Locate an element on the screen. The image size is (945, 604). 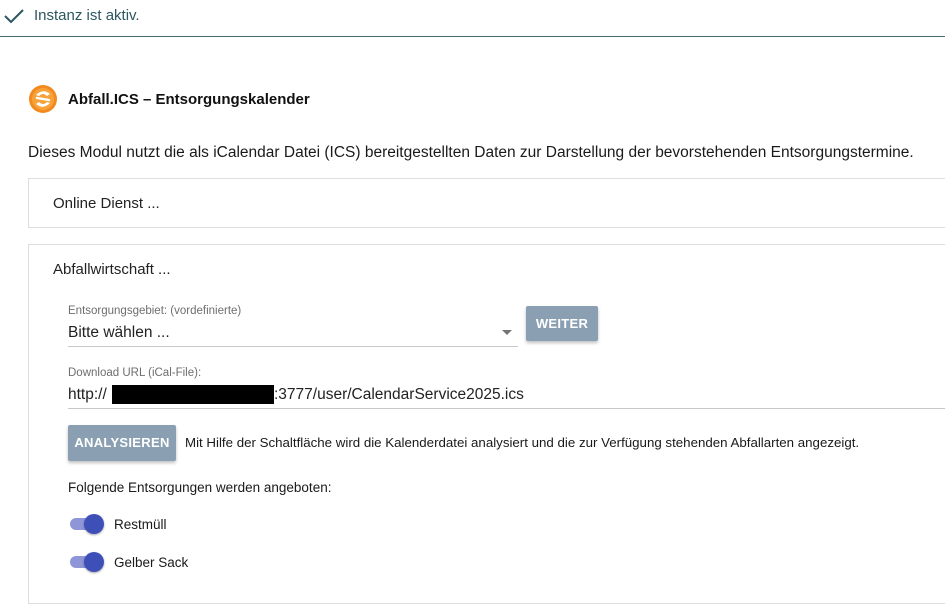
module-header: Abfall.ICS – Entsorgungskalender is located at coordinates (169, 99).